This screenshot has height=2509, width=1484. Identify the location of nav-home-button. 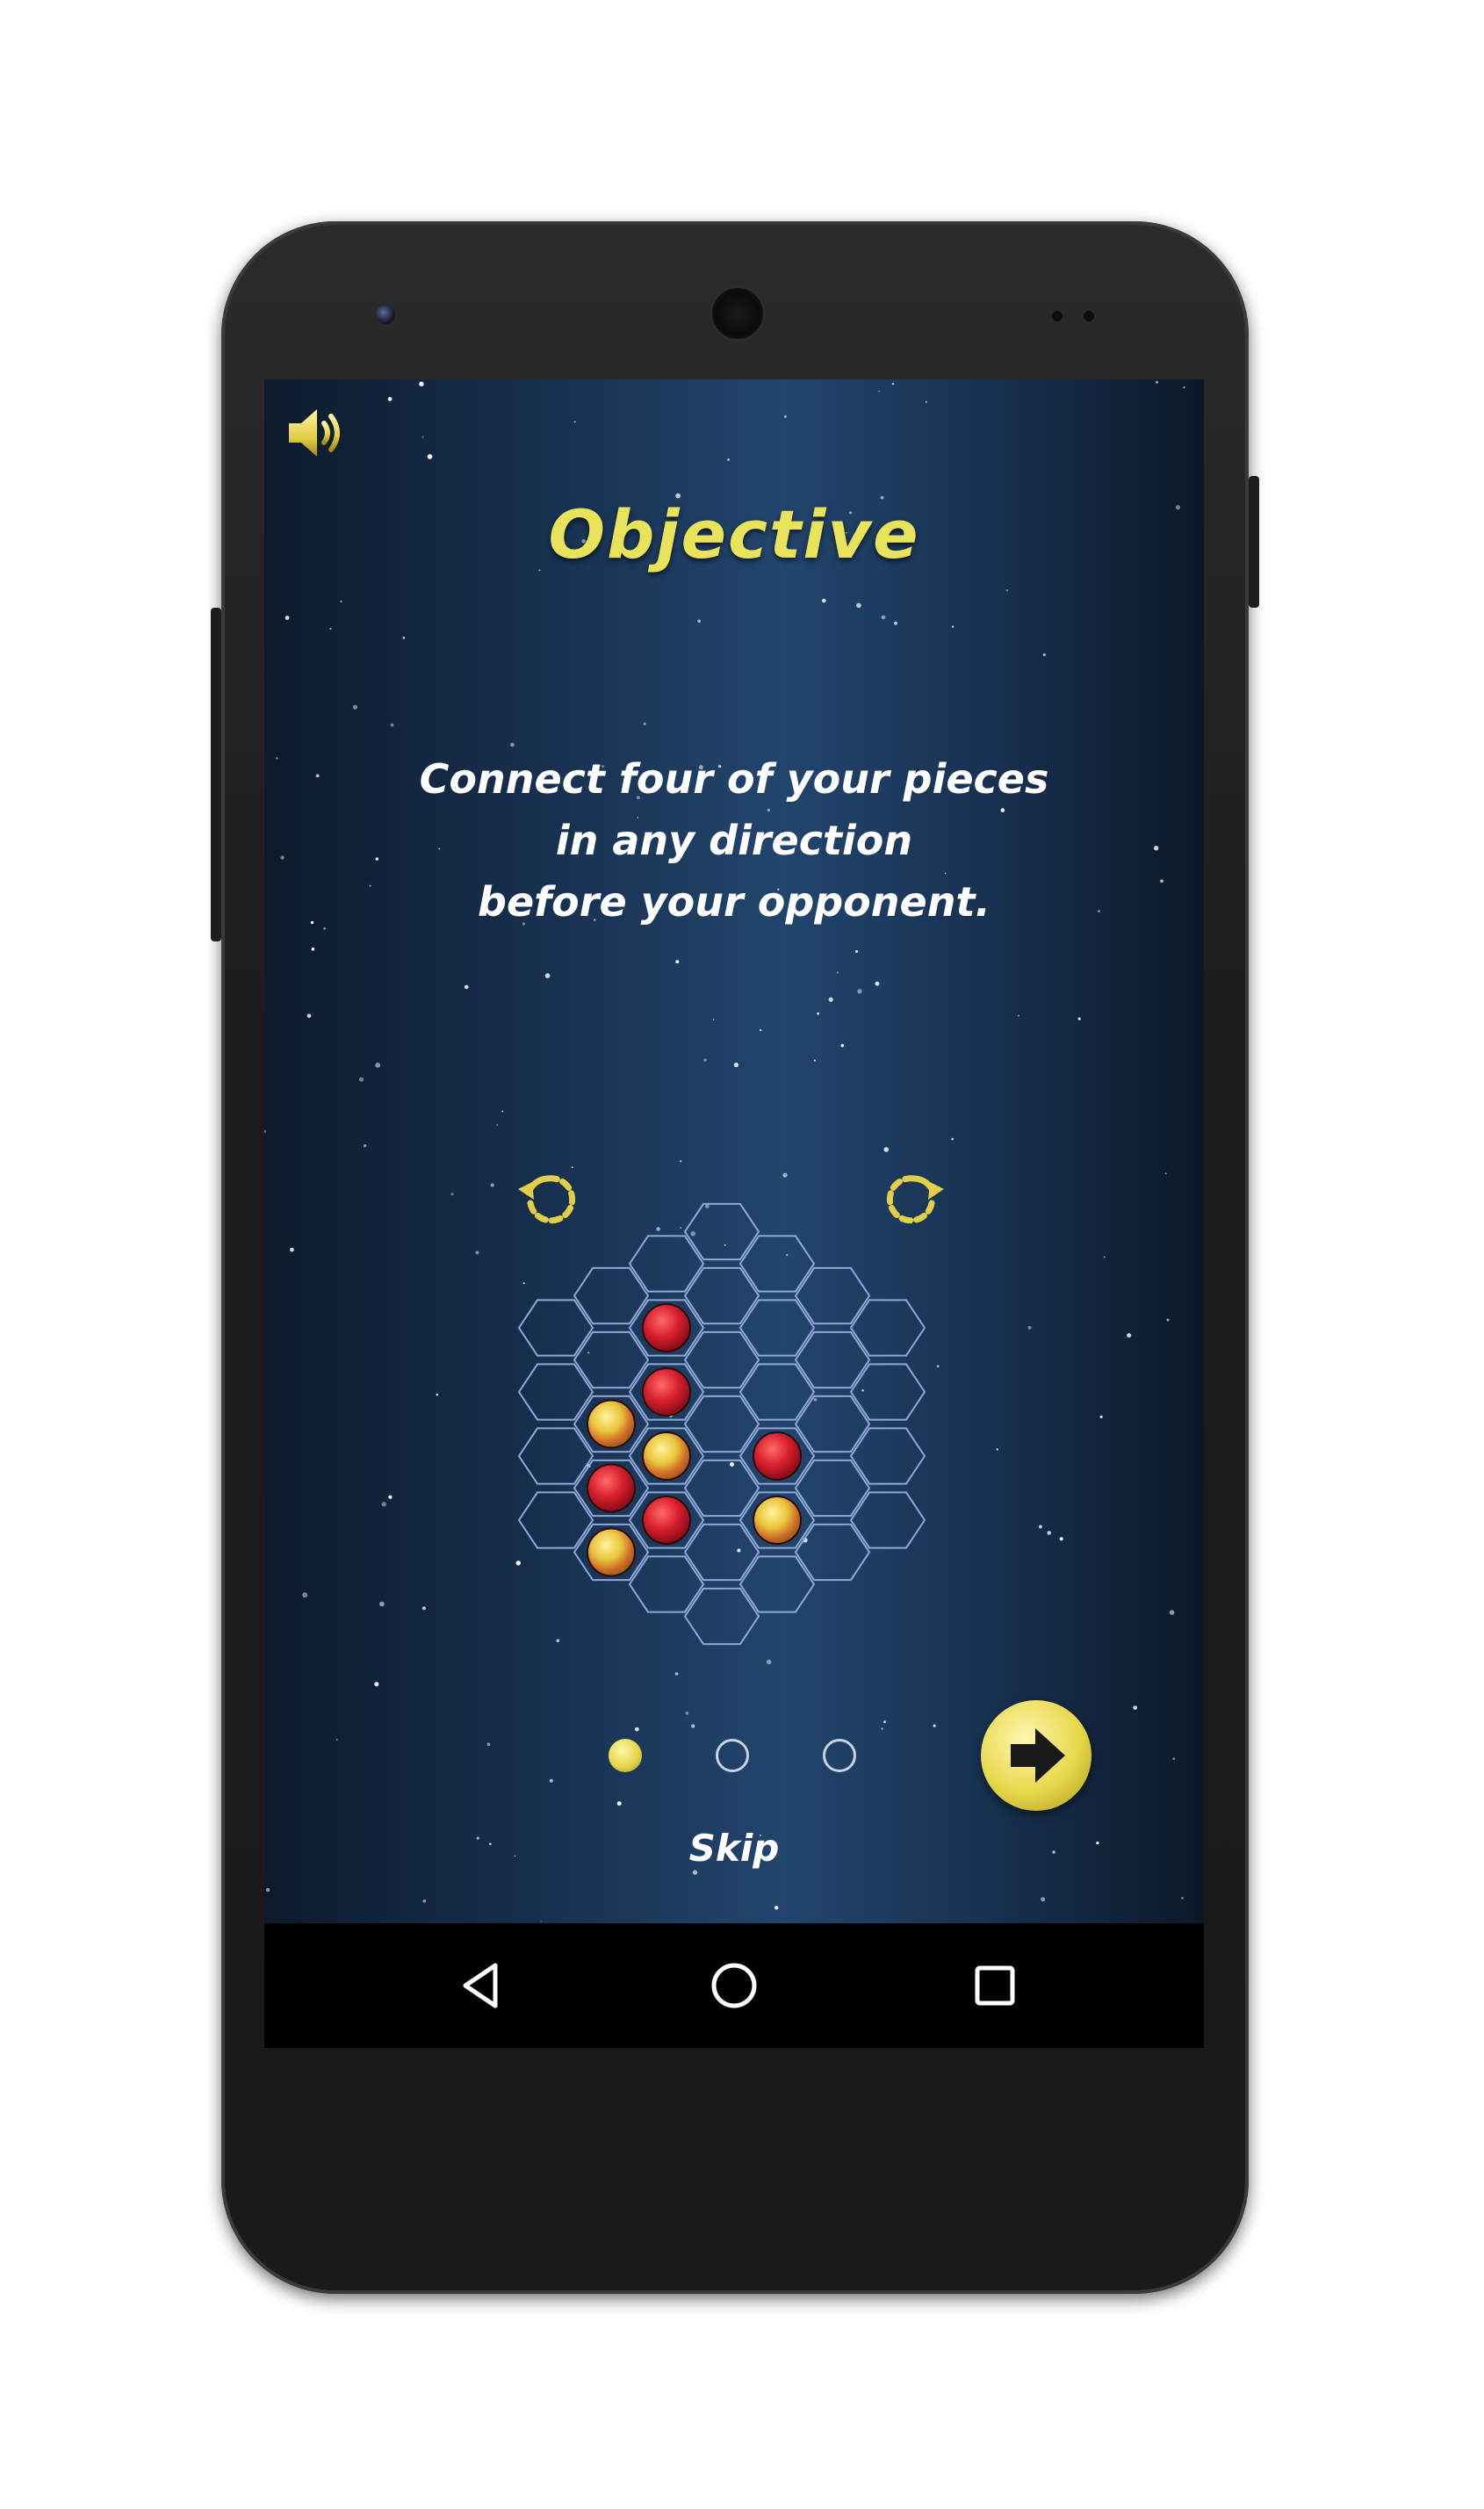
(734, 1985).